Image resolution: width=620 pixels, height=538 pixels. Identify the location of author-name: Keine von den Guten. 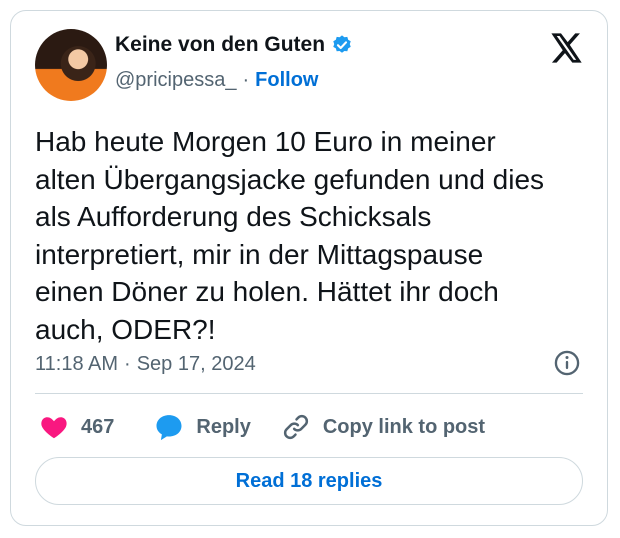
(220, 45).